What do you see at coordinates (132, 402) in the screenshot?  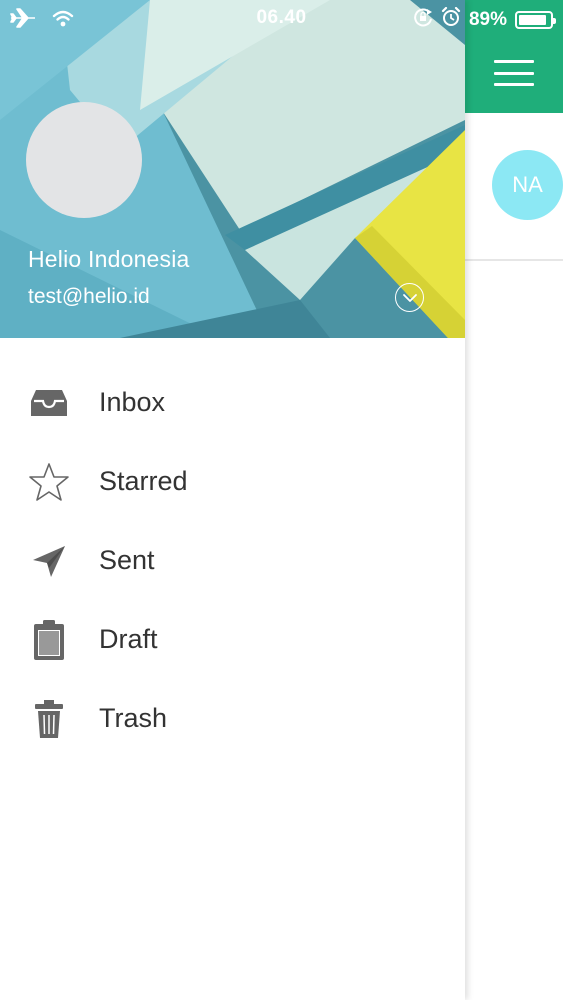 I see `menu-item-label: Inbox` at bounding box center [132, 402].